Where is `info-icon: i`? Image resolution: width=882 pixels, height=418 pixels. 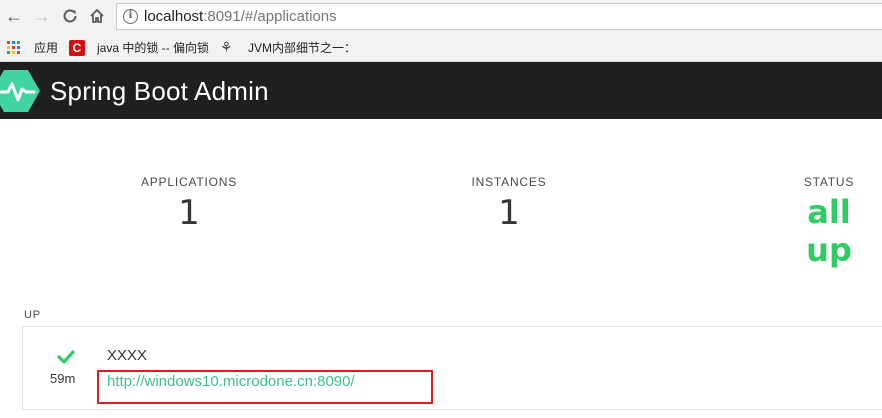
info-icon: i is located at coordinates (130, 16).